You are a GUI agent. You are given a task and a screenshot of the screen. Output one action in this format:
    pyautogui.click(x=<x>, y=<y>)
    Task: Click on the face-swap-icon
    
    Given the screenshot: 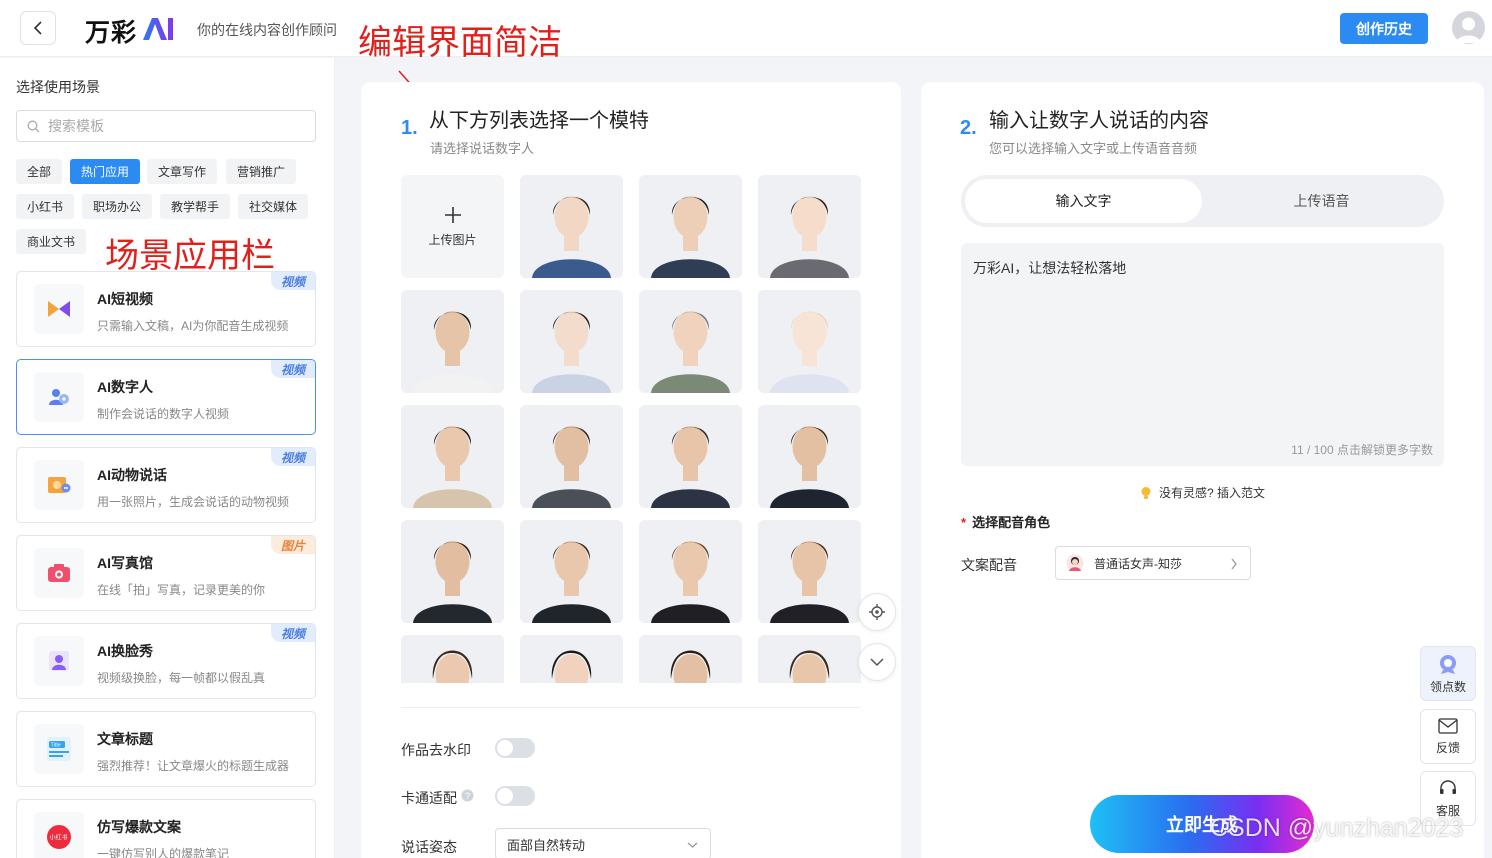 What is the action you would take?
    pyautogui.click(x=59, y=661)
    